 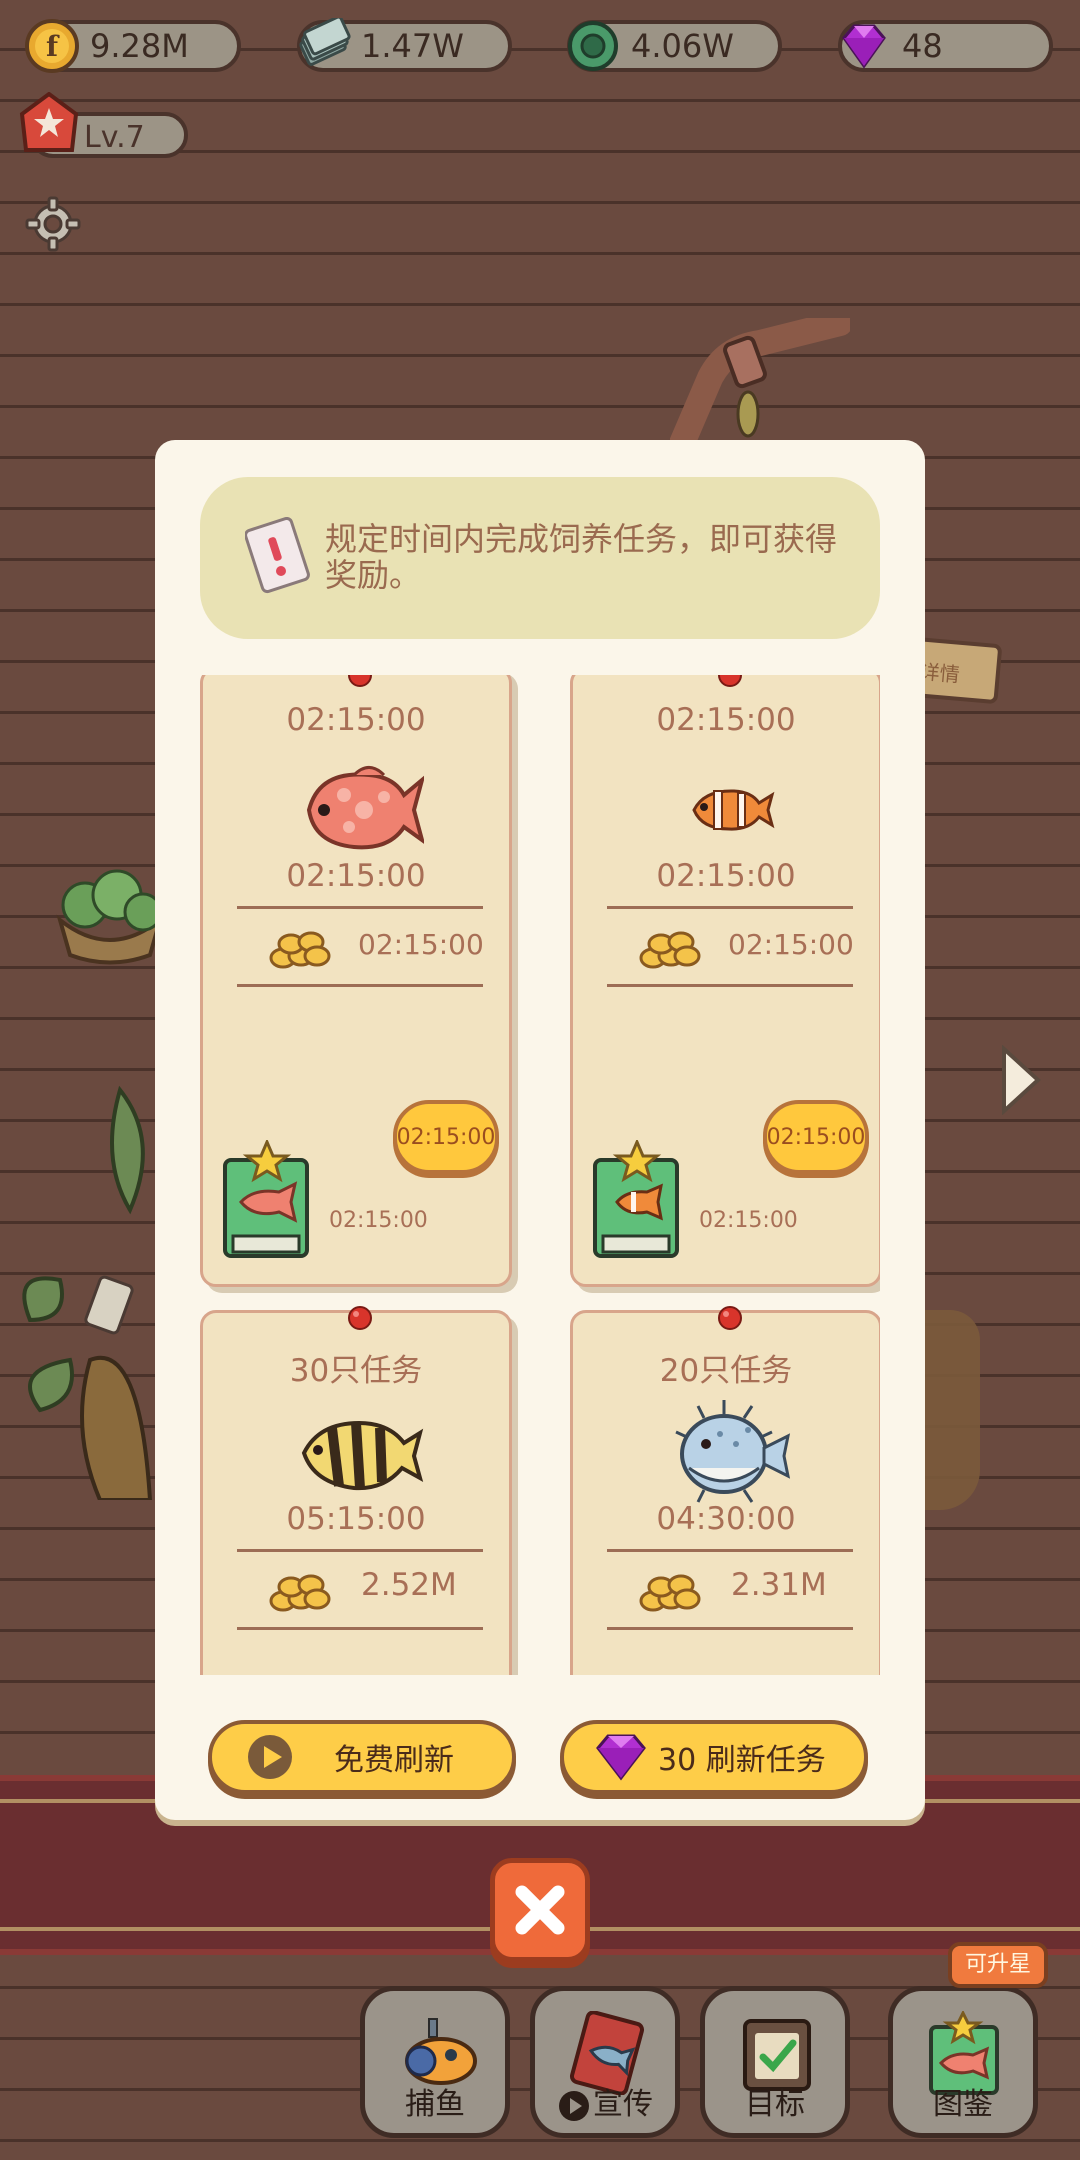 What do you see at coordinates (49, 122) in the screenshot?
I see `level-star-icon` at bounding box center [49, 122].